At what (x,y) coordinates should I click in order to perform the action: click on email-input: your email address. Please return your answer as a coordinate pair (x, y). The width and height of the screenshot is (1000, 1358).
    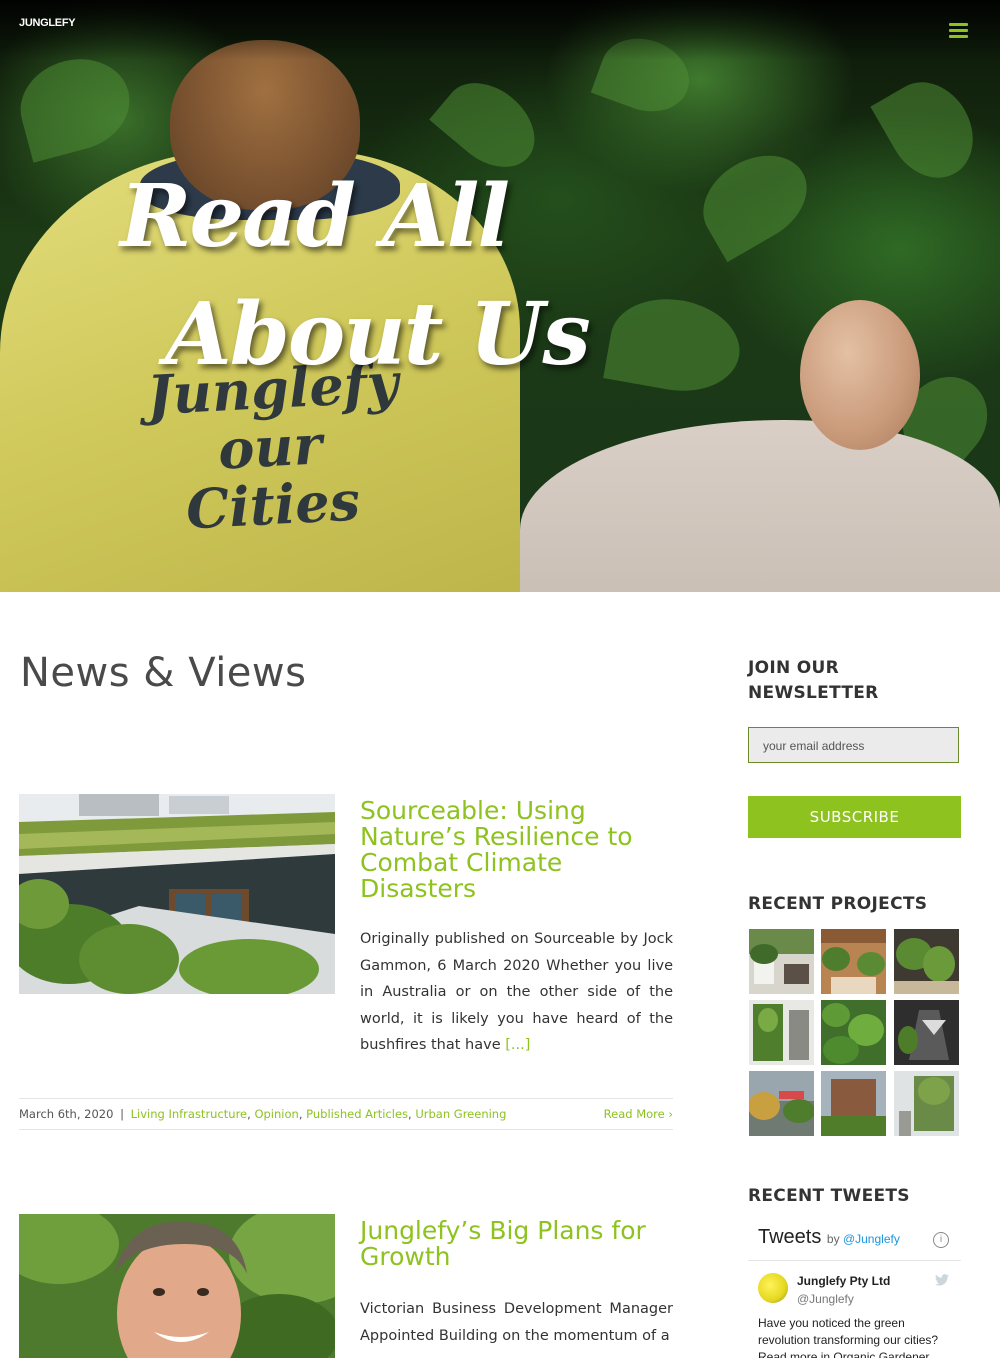
    Looking at the image, I should click on (853, 745).